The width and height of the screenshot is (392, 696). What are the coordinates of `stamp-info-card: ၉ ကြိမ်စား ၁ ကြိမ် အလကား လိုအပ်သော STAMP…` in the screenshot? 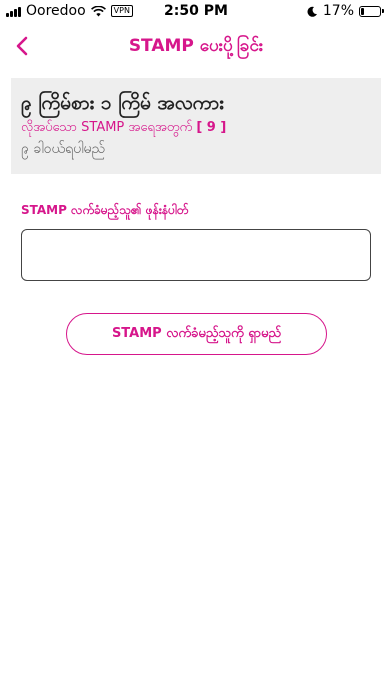 It's located at (196, 126).